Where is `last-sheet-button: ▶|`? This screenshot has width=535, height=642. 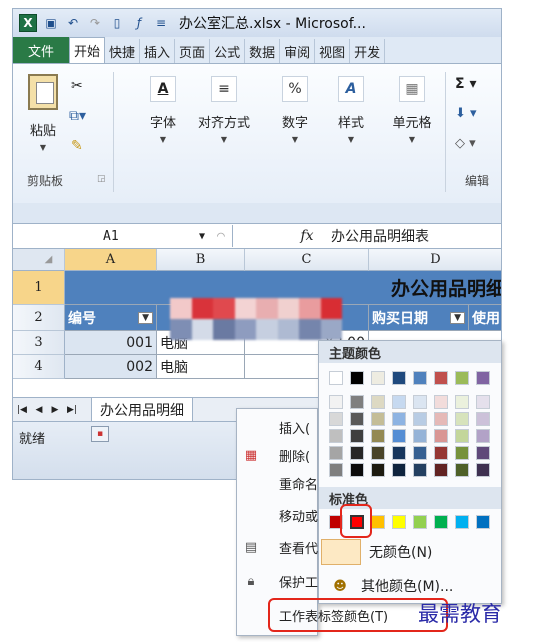 last-sheet-button: ▶| is located at coordinates (72, 410).